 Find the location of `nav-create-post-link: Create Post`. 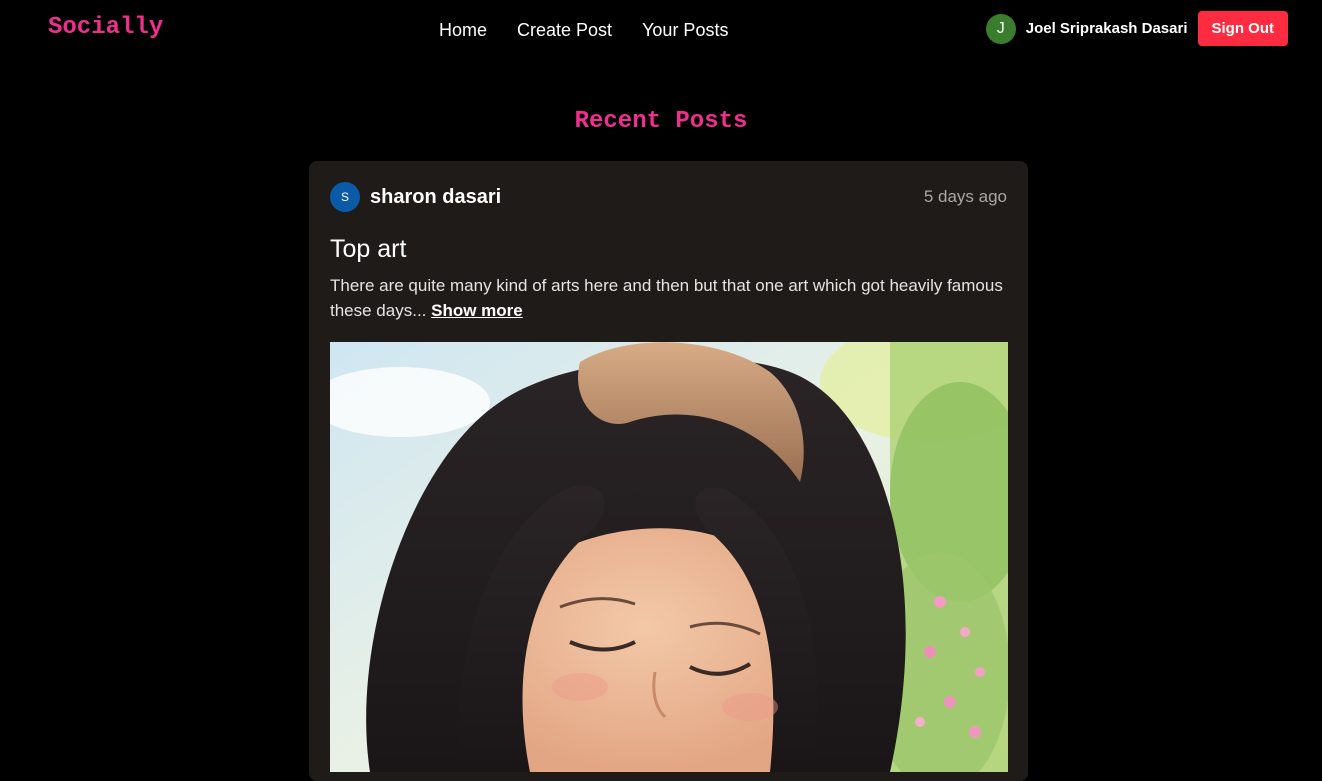

nav-create-post-link: Create Post is located at coordinates (564, 30).